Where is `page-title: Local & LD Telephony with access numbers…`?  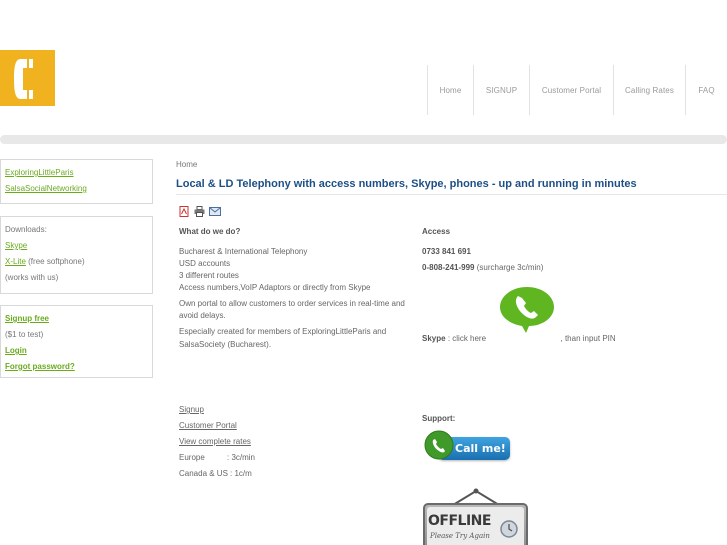 page-title: Local & LD Telephony with access numbers… is located at coordinates (406, 184).